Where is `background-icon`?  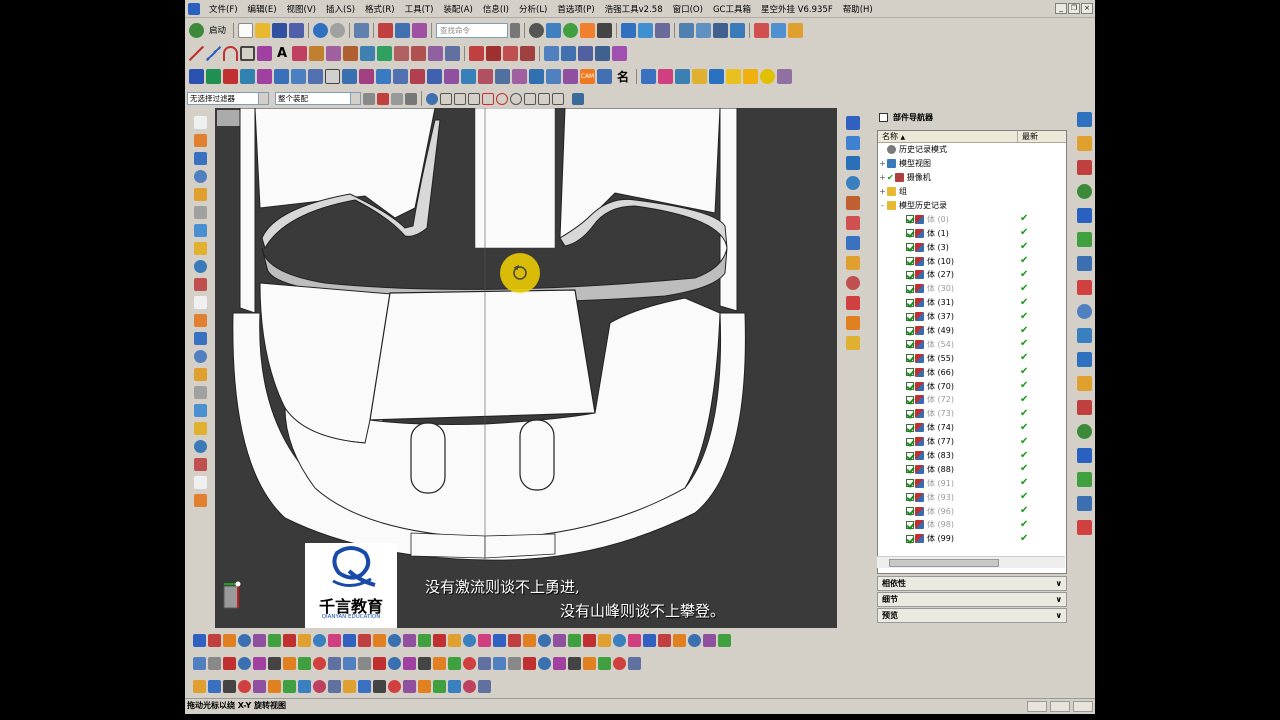
background-icon is located at coordinates (853, 343).